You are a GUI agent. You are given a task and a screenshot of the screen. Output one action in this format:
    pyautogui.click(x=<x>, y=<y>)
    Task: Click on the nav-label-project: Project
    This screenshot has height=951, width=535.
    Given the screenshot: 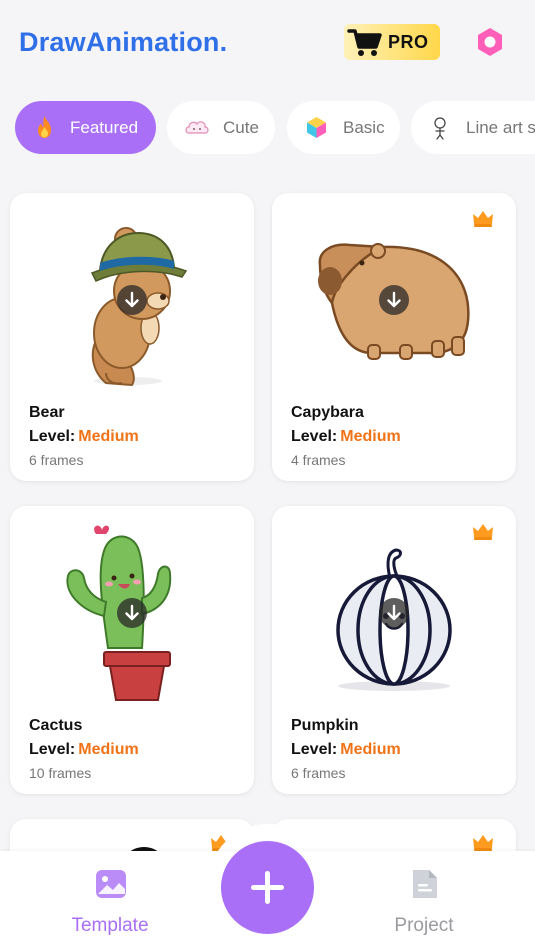 What is the action you would take?
    pyautogui.click(x=424, y=925)
    